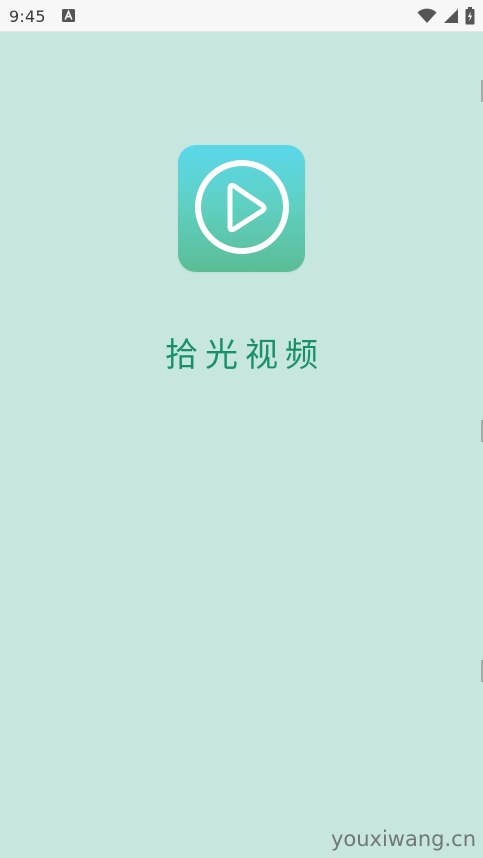  I want to click on status-time: 9:45, so click(27, 16).